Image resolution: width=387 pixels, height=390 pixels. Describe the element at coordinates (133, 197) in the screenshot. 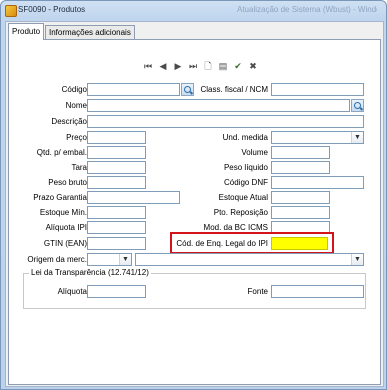

I see `prazo-garantia-input` at that location.